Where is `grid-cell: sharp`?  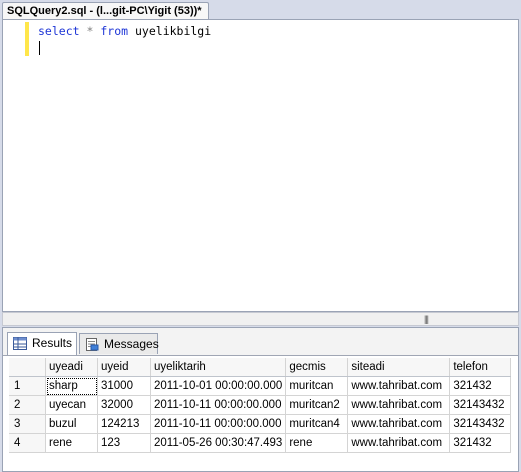
grid-cell: sharp is located at coordinates (71, 386).